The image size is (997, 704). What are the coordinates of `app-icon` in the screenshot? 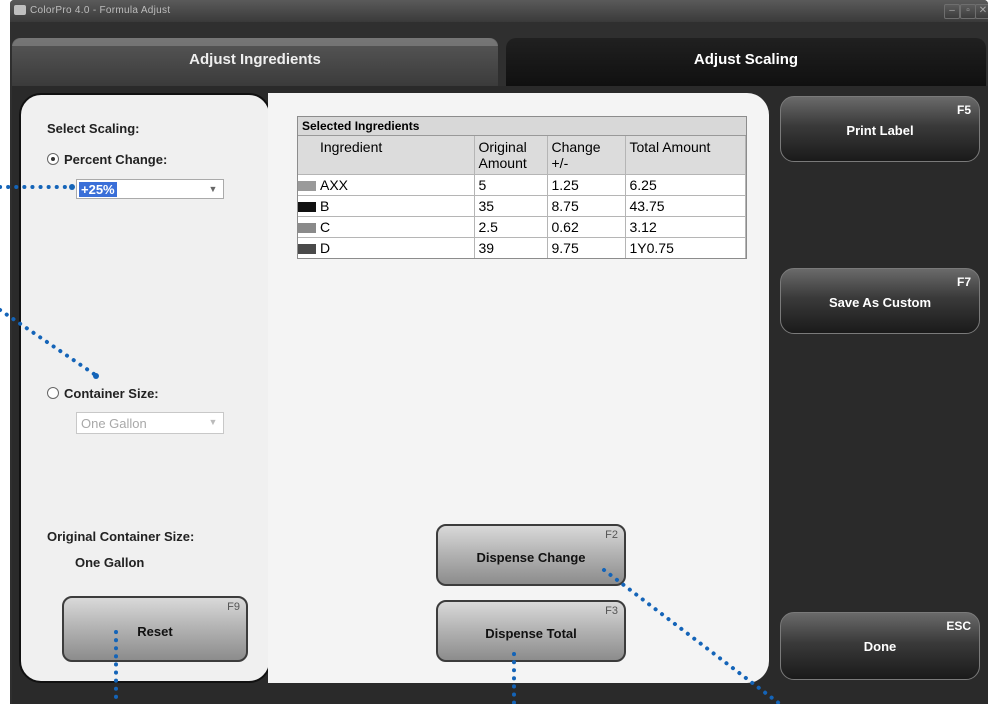 It's located at (20, 10).